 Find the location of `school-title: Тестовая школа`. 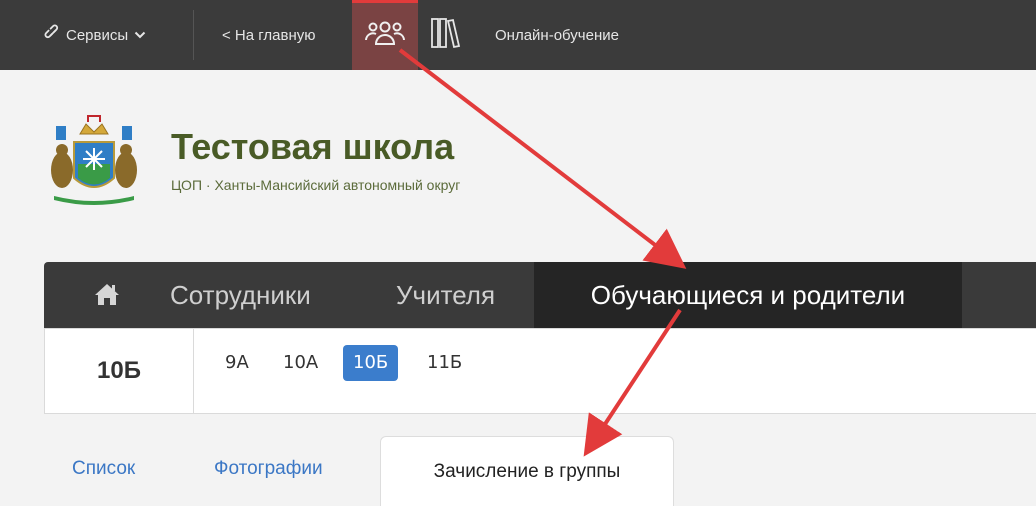

school-title: Тестовая школа is located at coordinates (313, 146).